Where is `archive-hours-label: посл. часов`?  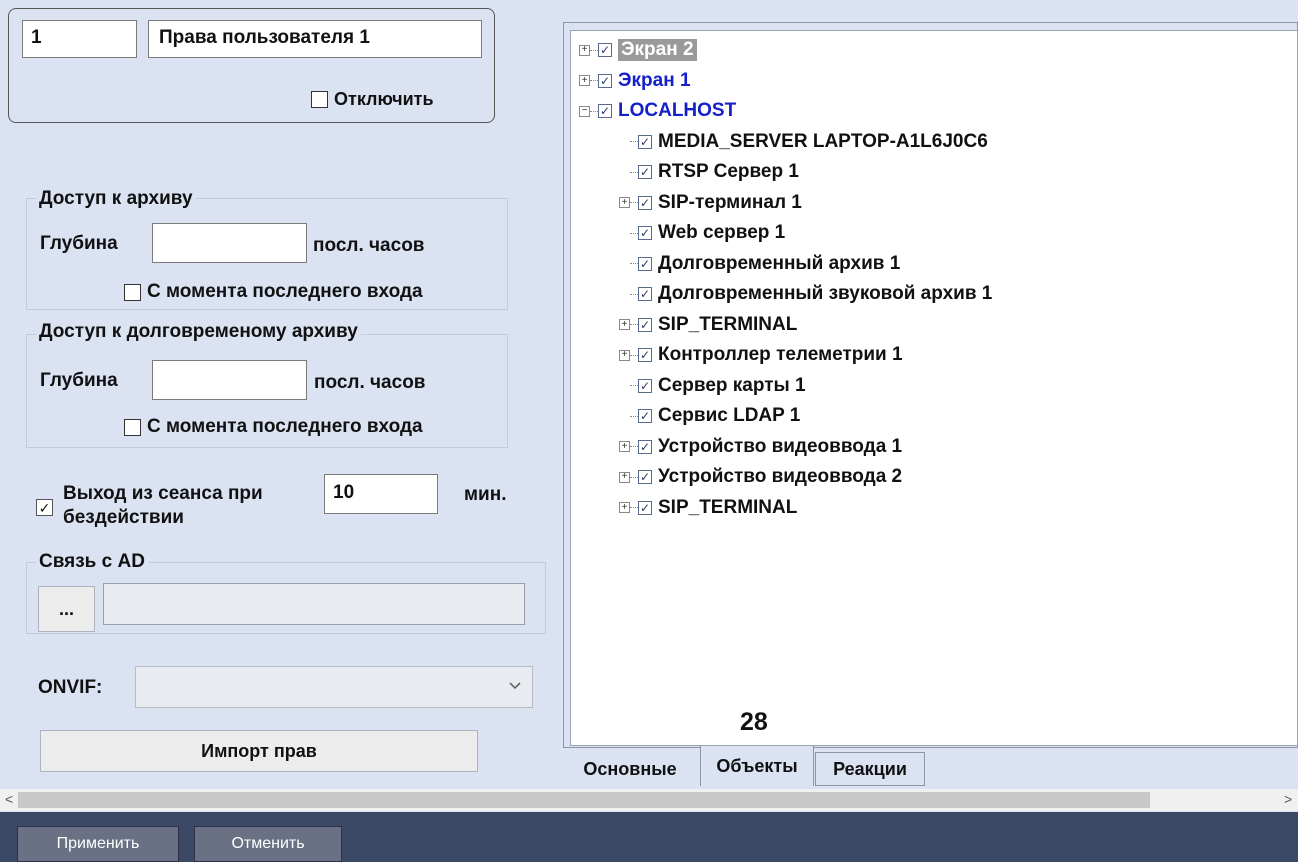
archive-hours-label: посл. часов is located at coordinates (369, 245).